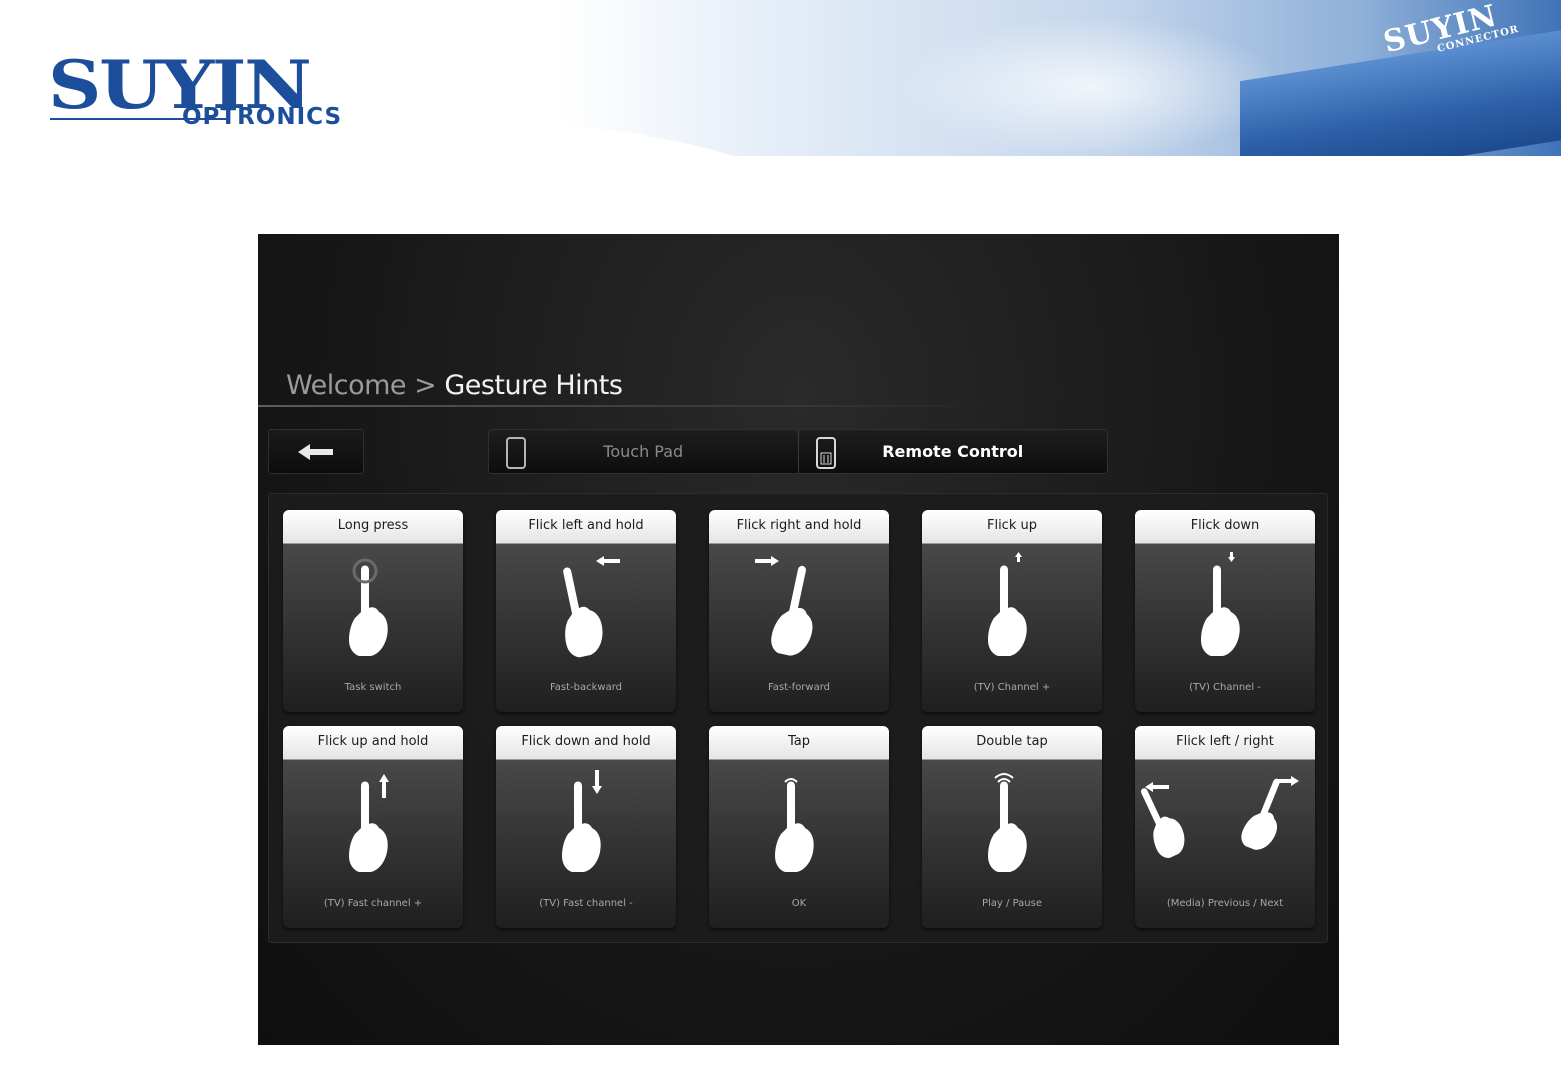  I want to click on gesture-card: Long press Task switch, so click(373, 611).